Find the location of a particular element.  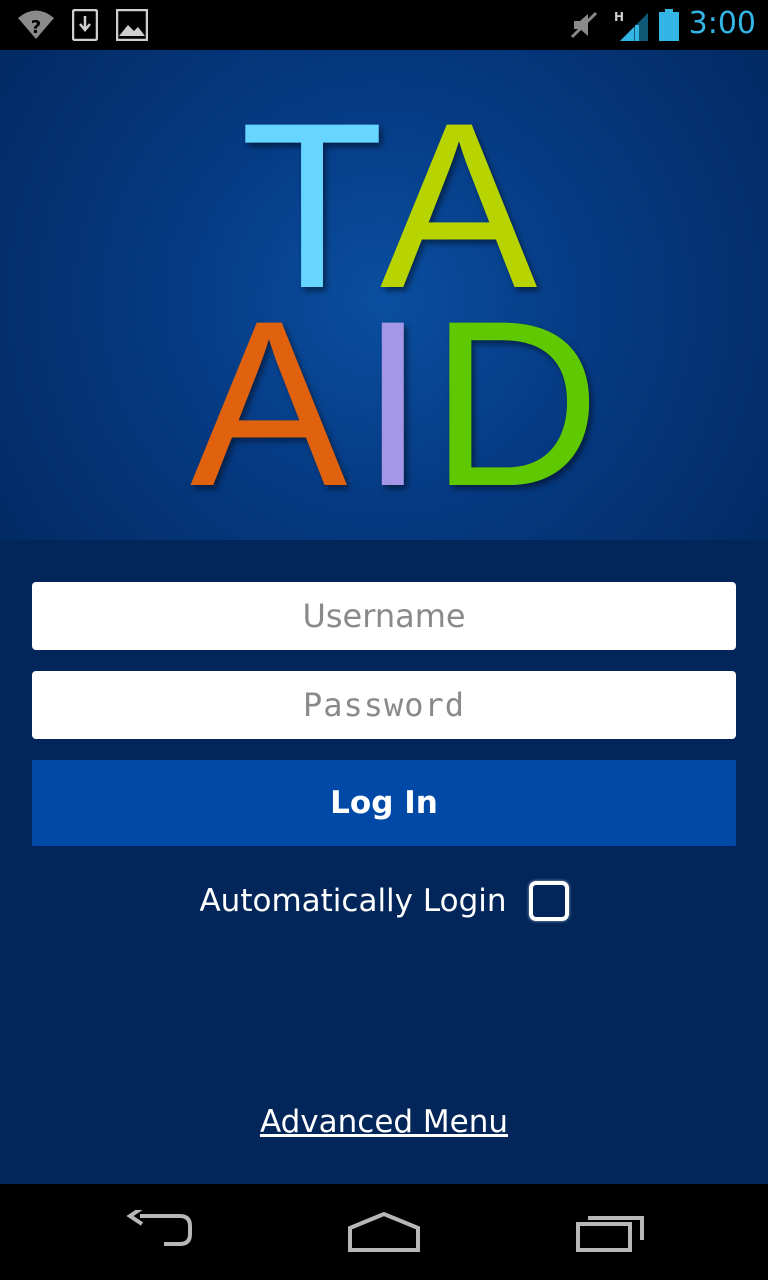

auto-login-label: Automatically Login is located at coordinates (353, 901).